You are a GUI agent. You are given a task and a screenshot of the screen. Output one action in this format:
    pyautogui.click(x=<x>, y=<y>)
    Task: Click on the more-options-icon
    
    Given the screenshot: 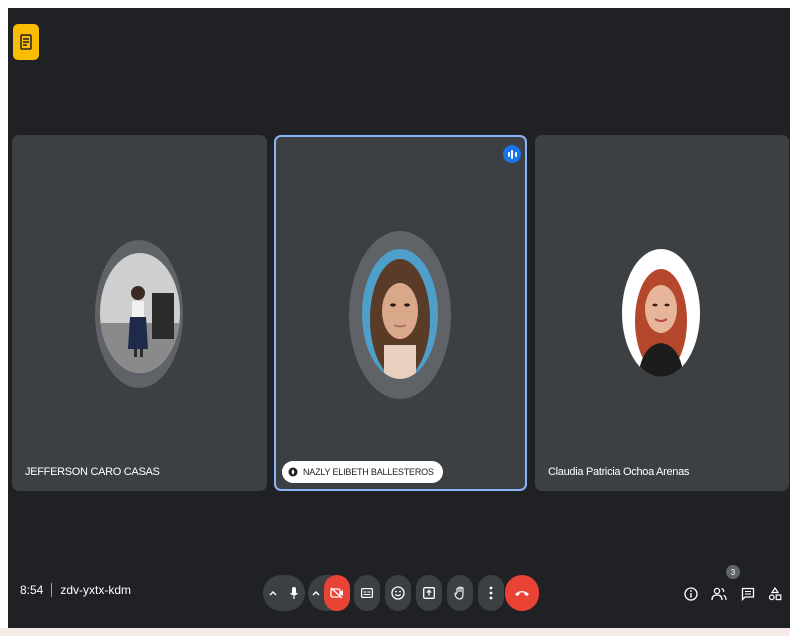 What is the action you would take?
    pyautogui.click(x=491, y=593)
    